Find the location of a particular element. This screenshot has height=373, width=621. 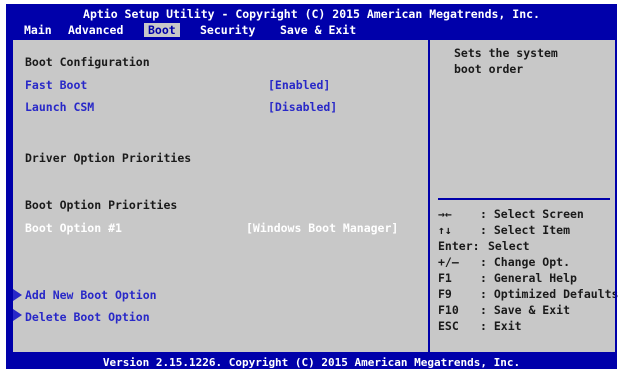

key-esc-desc: : Exit is located at coordinates (501, 326).